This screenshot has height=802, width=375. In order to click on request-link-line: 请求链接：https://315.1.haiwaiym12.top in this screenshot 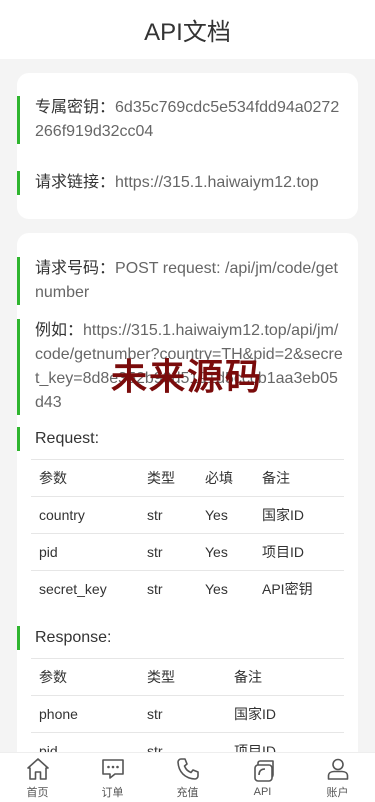, I will do `click(187, 183)`.